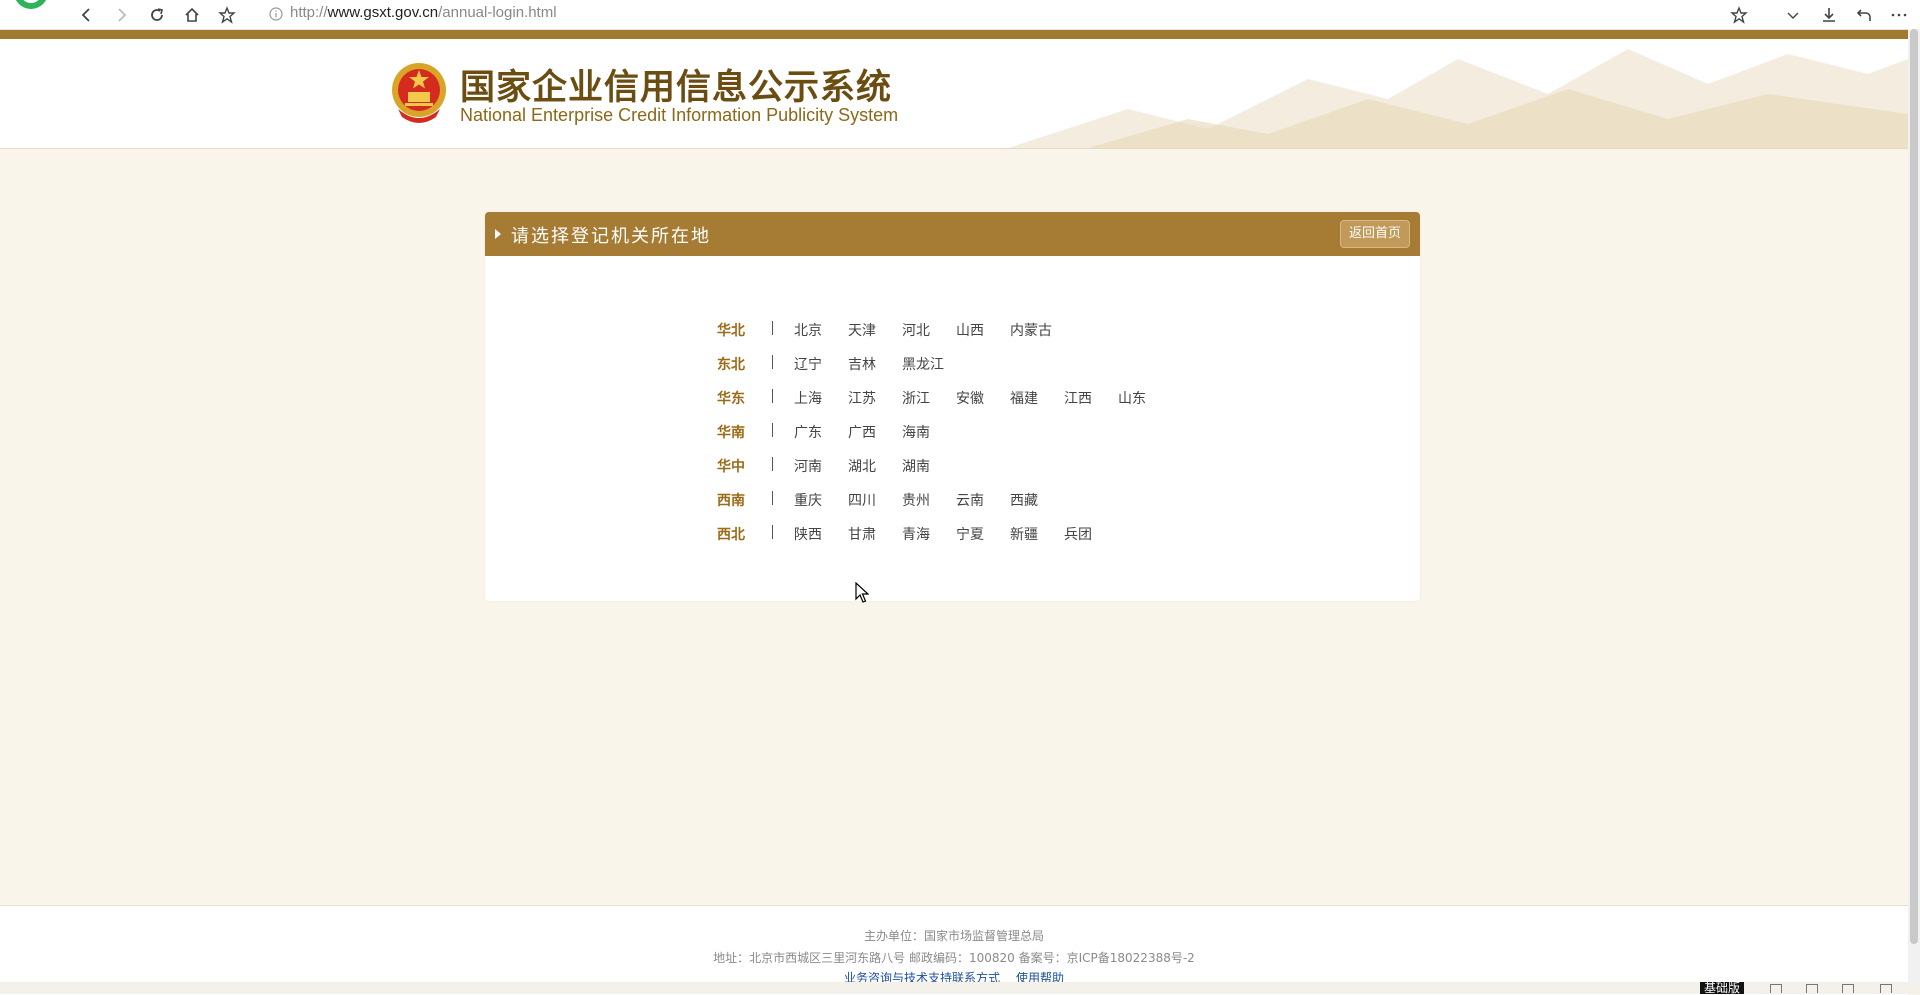  Describe the element at coordinates (808, 432) in the screenshot. I see `province-link: 广东` at that location.